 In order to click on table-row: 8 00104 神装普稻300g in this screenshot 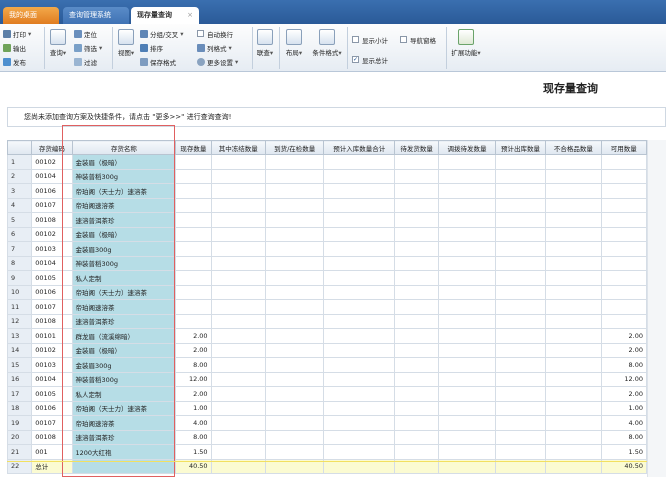, I will do `click(327, 263)`.